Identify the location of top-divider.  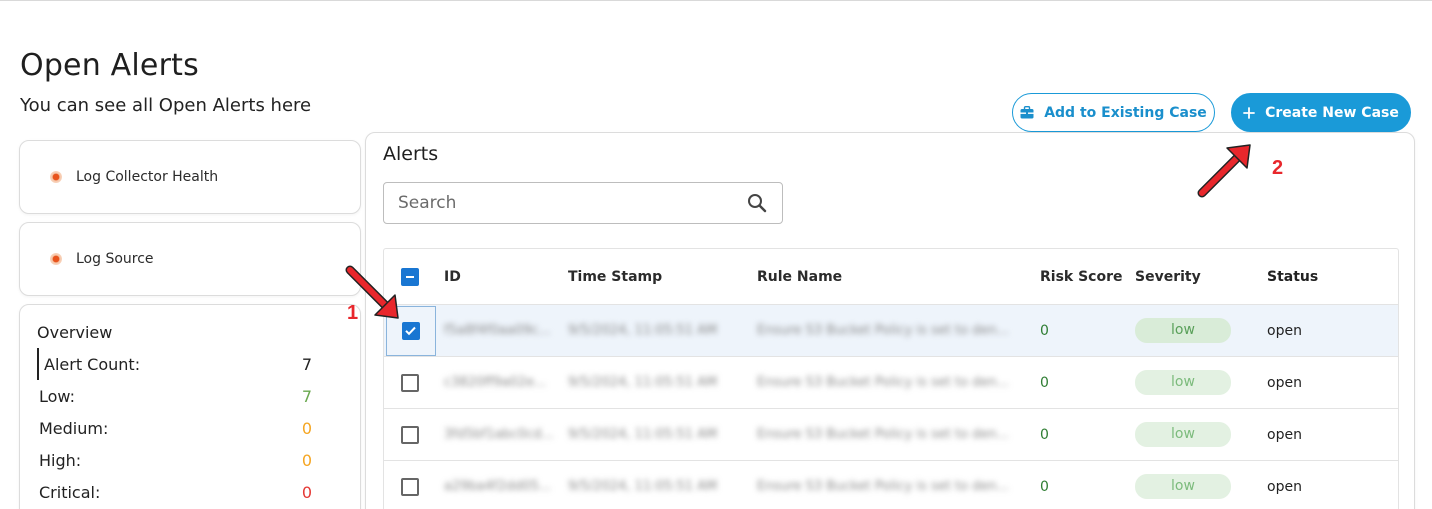
(716, 0).